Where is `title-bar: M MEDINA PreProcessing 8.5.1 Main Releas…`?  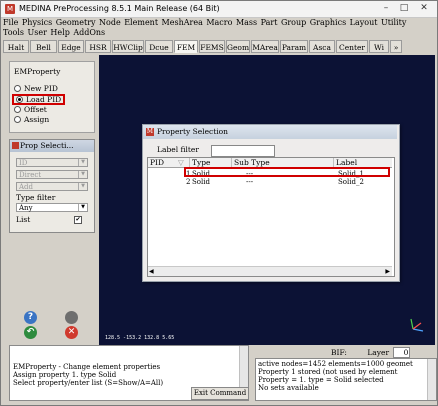 title-bar: M MEDINA PreProcessing 8.5.1 Main Releas… is located at coordinates (219, 9).